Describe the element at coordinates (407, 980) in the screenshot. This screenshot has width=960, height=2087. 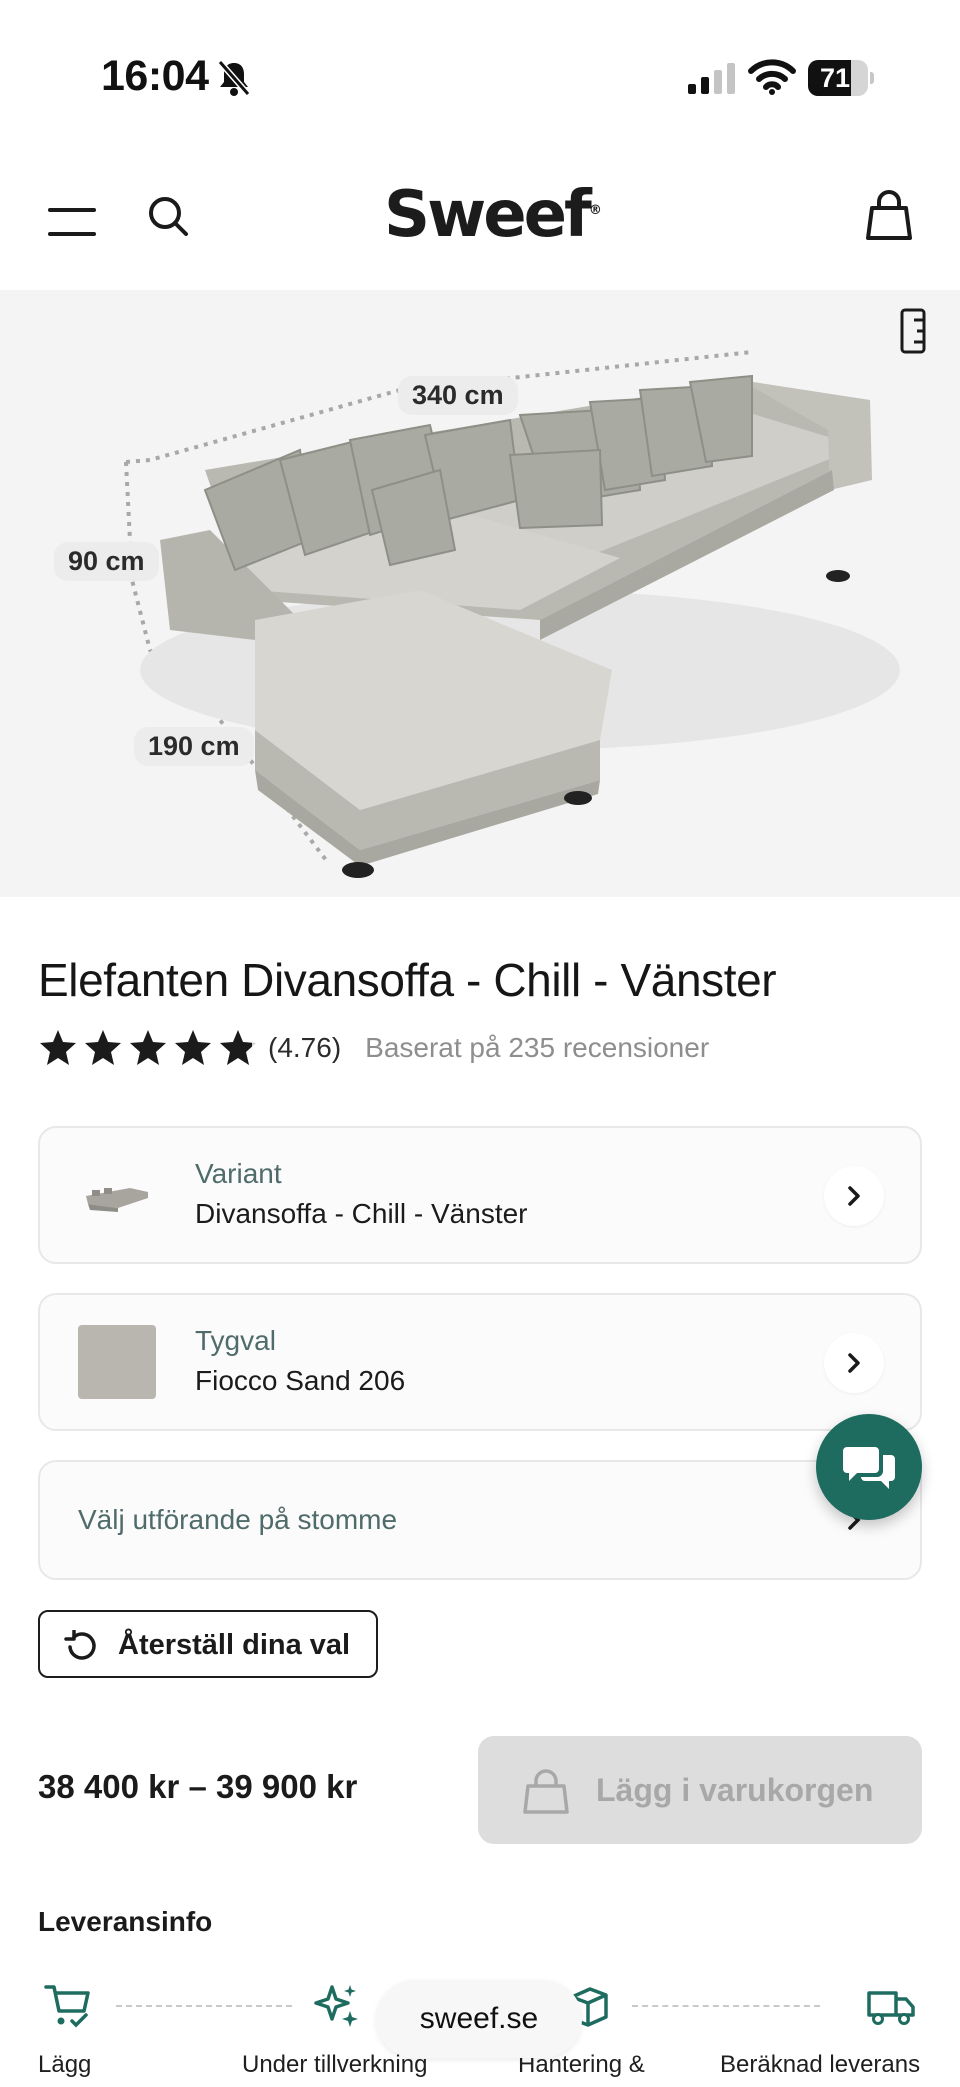
I see `product-title: Elefanten Divansoffa - Chill - Vänster` at that location.